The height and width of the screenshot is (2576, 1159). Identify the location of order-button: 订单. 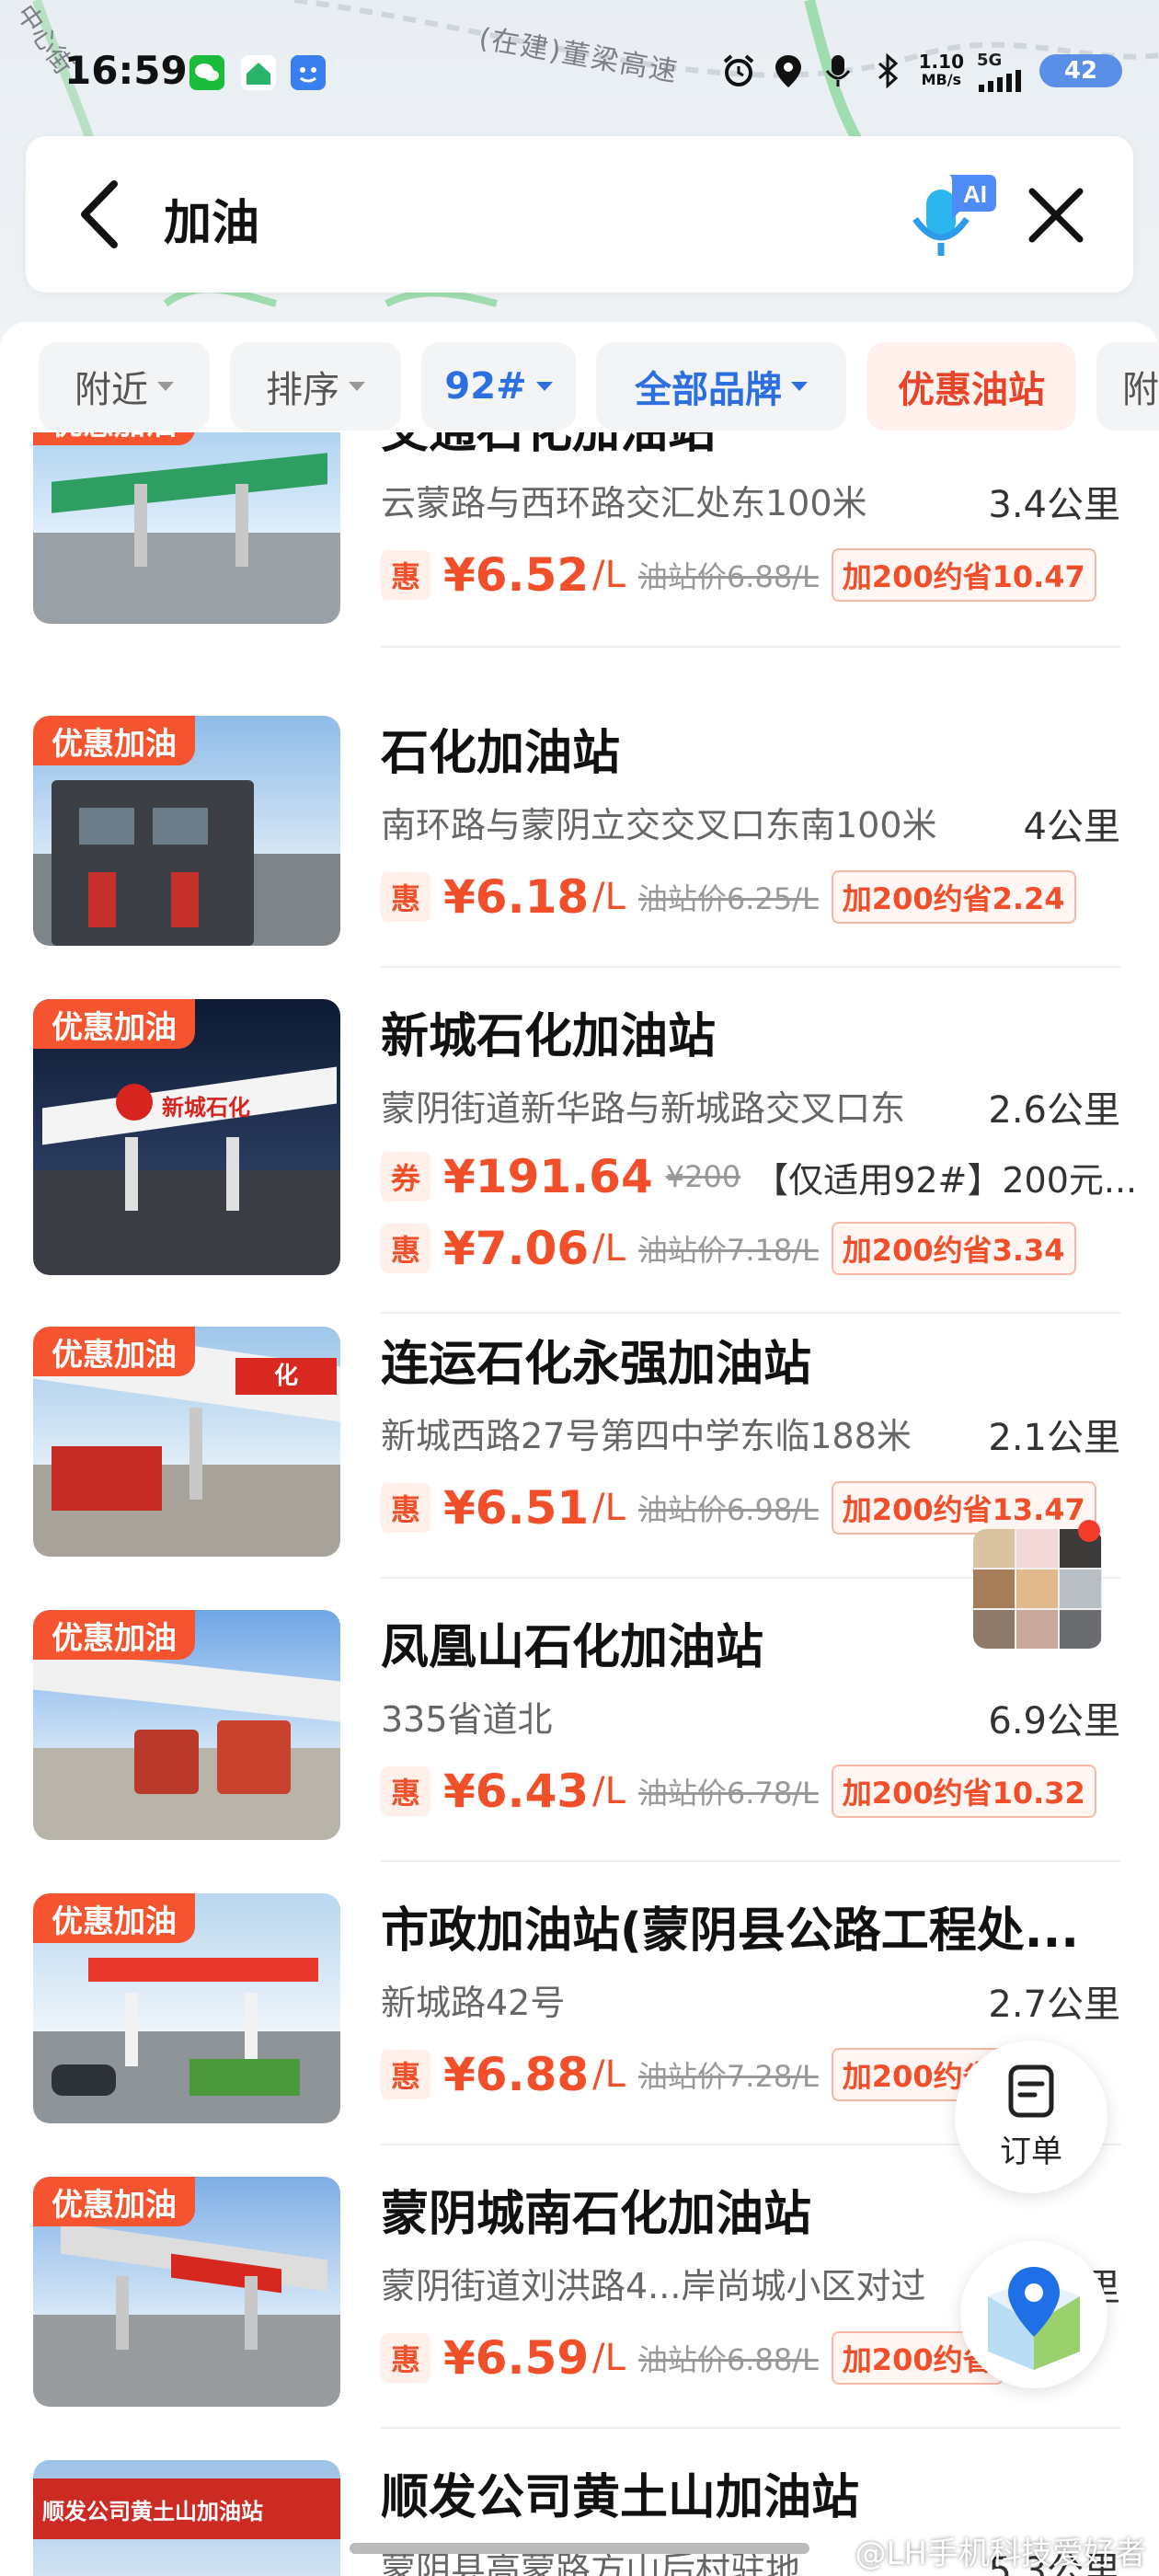
(1031, 2117).